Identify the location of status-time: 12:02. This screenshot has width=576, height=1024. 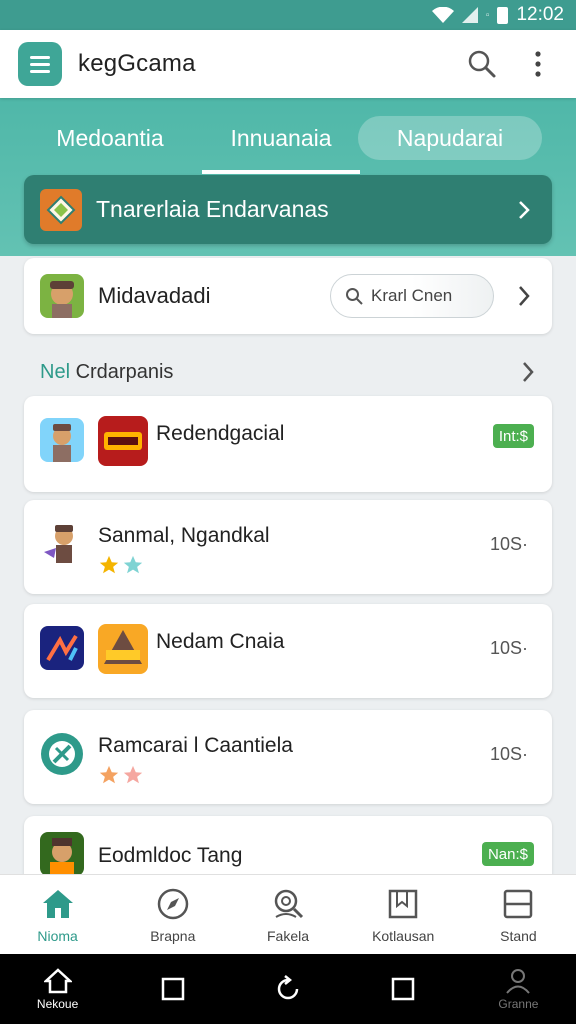
(540, 14).